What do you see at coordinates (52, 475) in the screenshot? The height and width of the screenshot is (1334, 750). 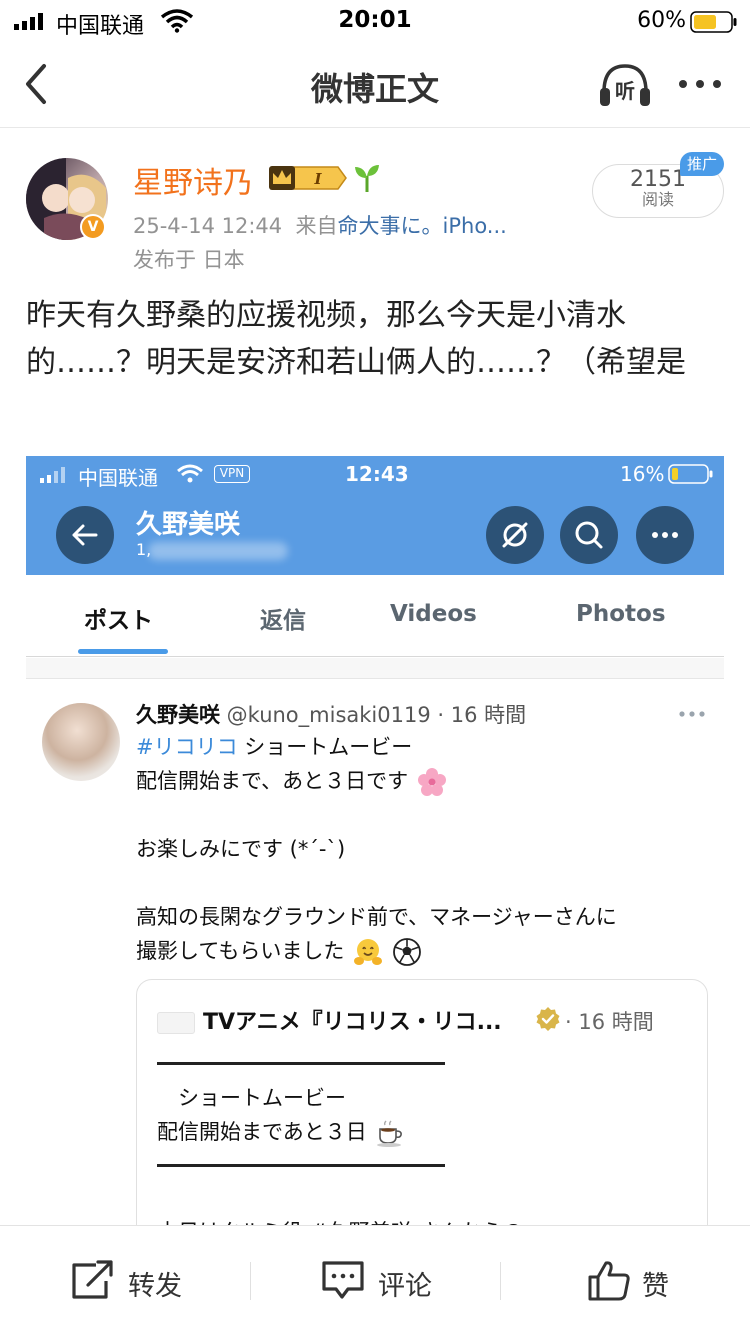 I see `embed-signal-icon` at bounding box center [52, 475].